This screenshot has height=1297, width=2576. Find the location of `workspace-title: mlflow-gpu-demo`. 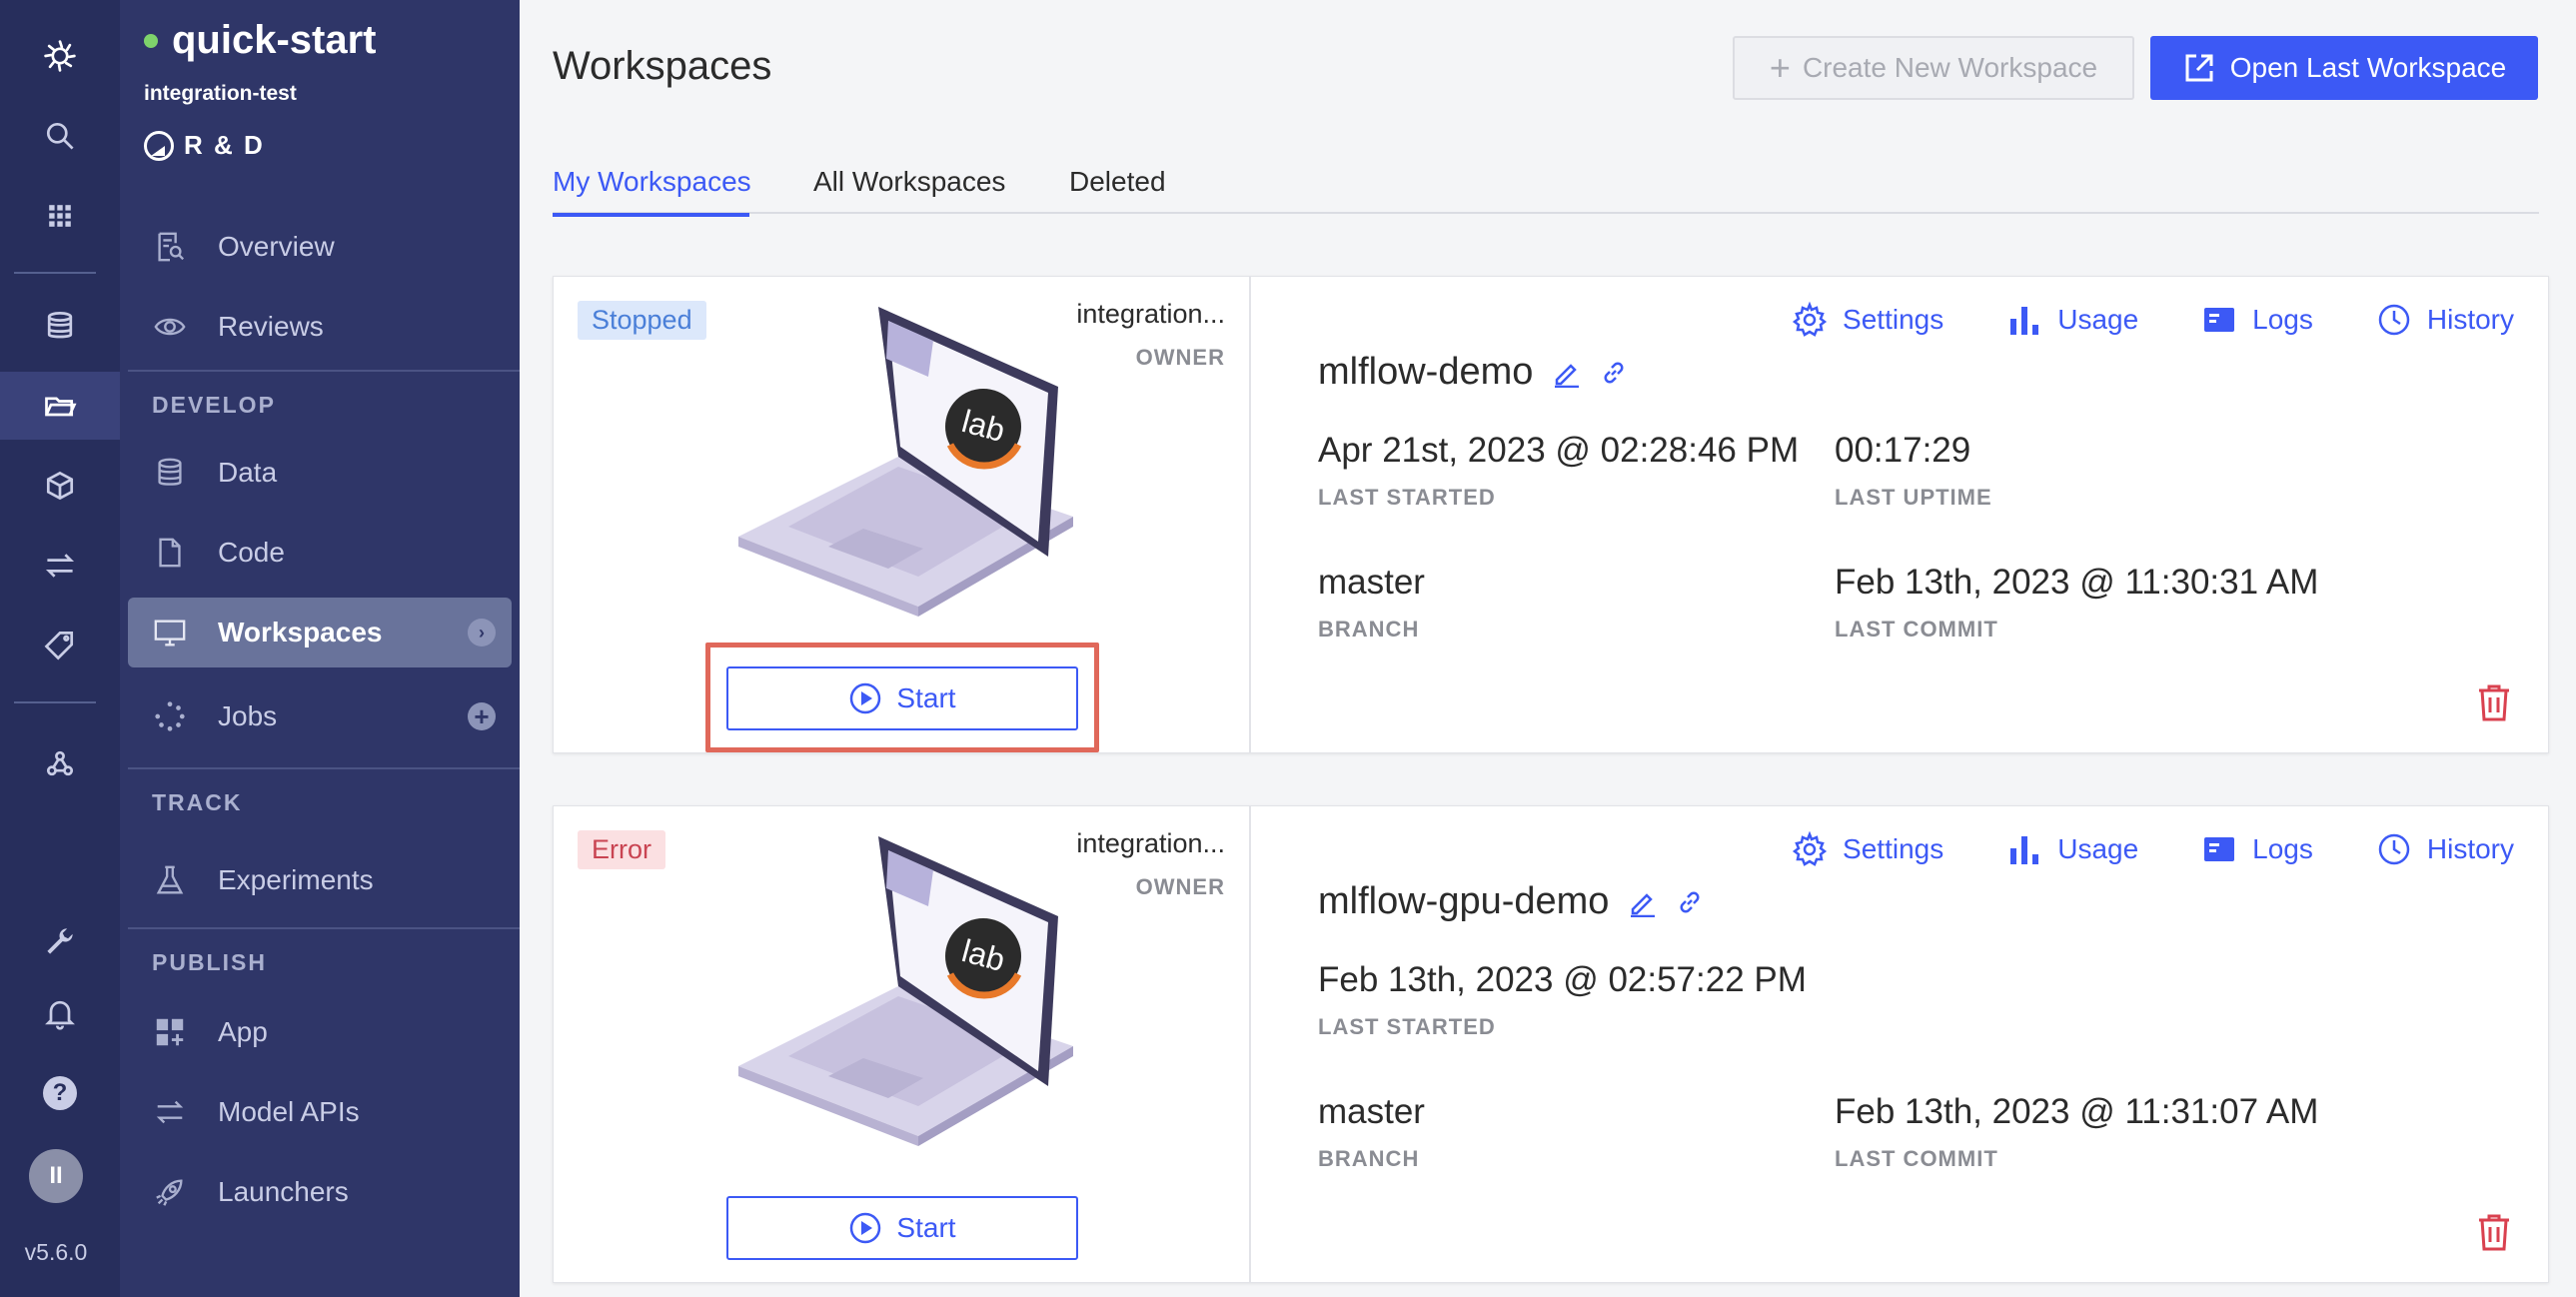

workspace-title: mlflow-gpu-demo is located at coordinates (1511, 902).